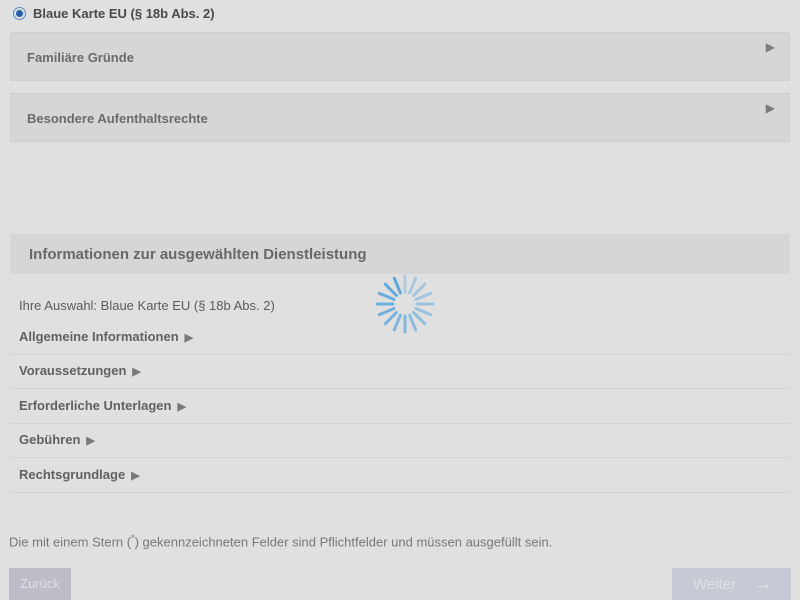 This screenshot has height=601, width=800. What do you see at coordinates (405, 304) in the screenshot?
I see `loading-spinner-icon` at bounding box center [405, 304].